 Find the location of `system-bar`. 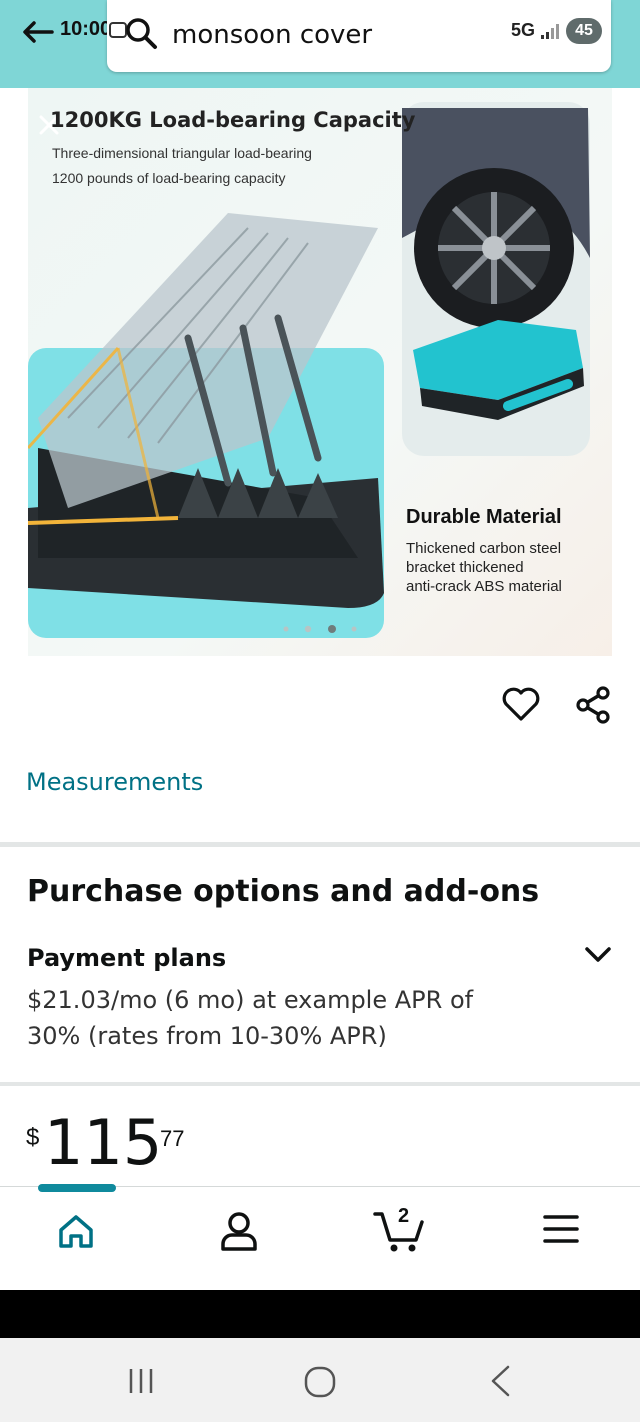

system-bar is located at coordinates (320, 1314).